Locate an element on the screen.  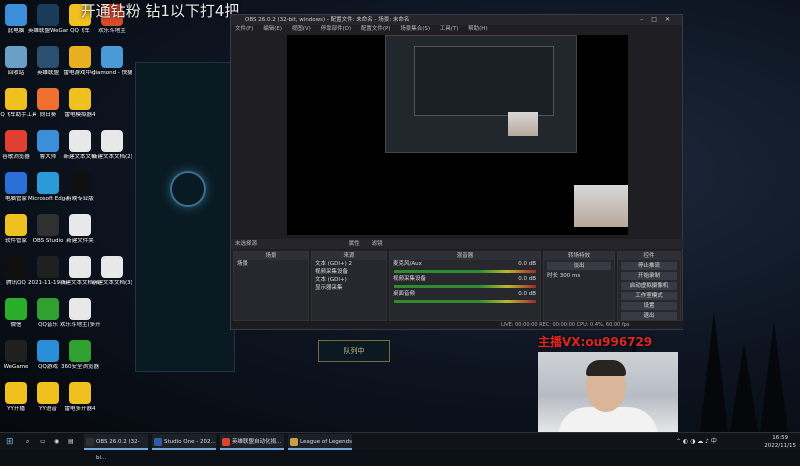
source-item: 视频采集设备 is located at coordinates (349, 272).